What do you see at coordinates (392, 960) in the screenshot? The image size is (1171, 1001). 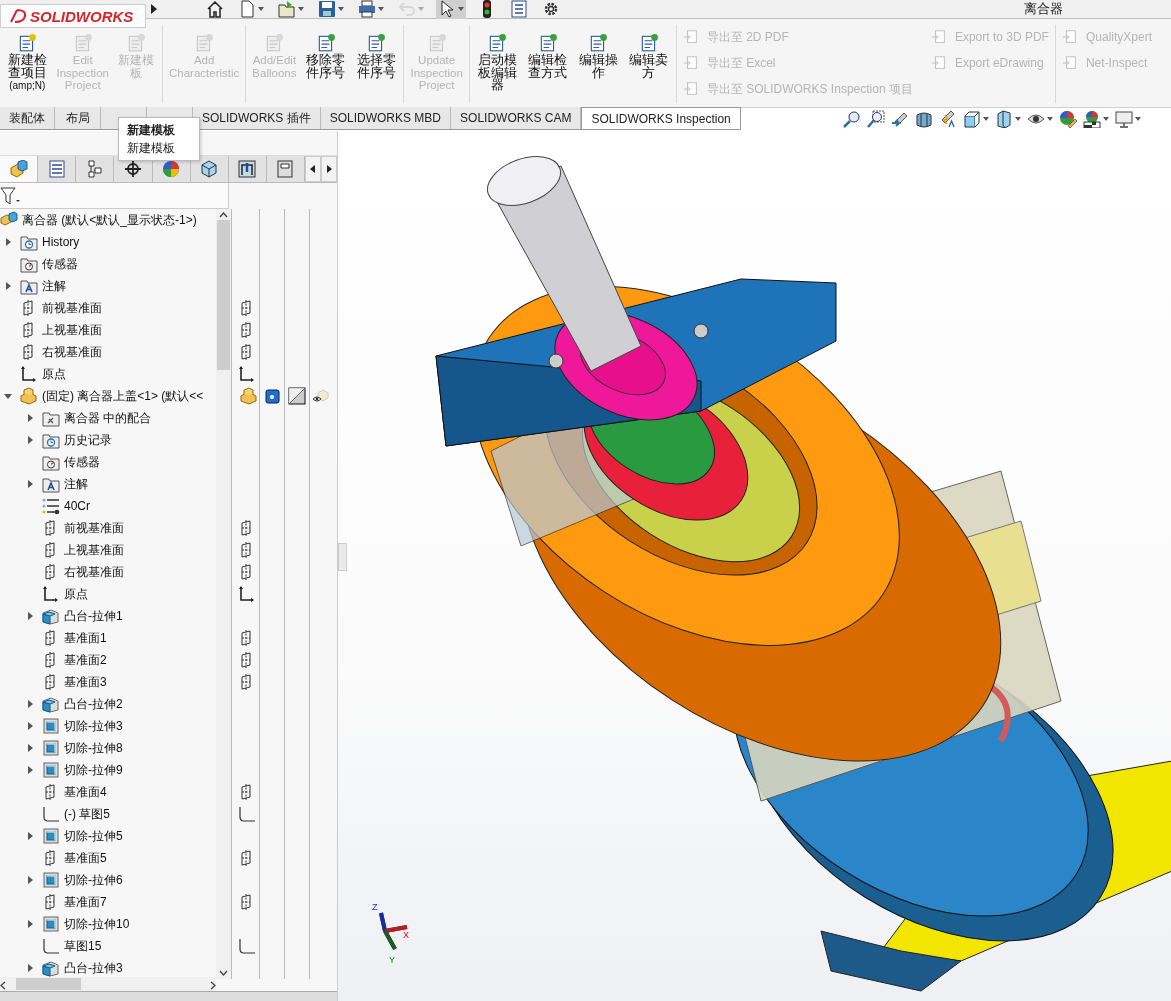 I see `axis-label: Y` at bounding box center [392, 960].